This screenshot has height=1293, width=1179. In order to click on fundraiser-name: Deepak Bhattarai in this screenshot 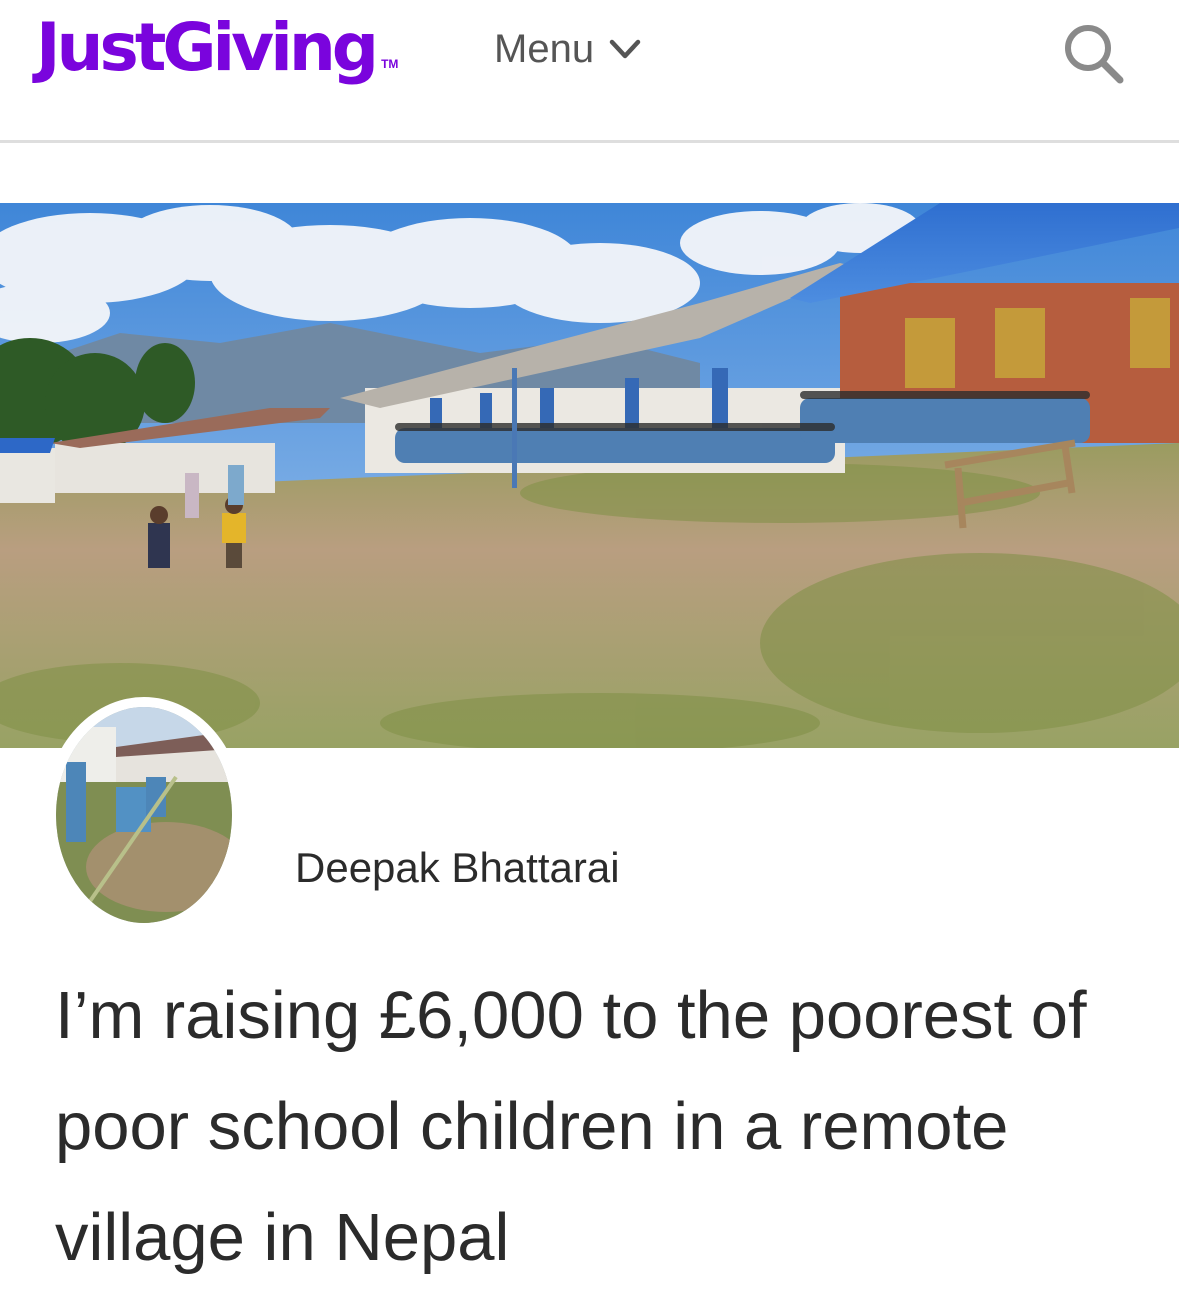, I will do `click(457, 868)`.